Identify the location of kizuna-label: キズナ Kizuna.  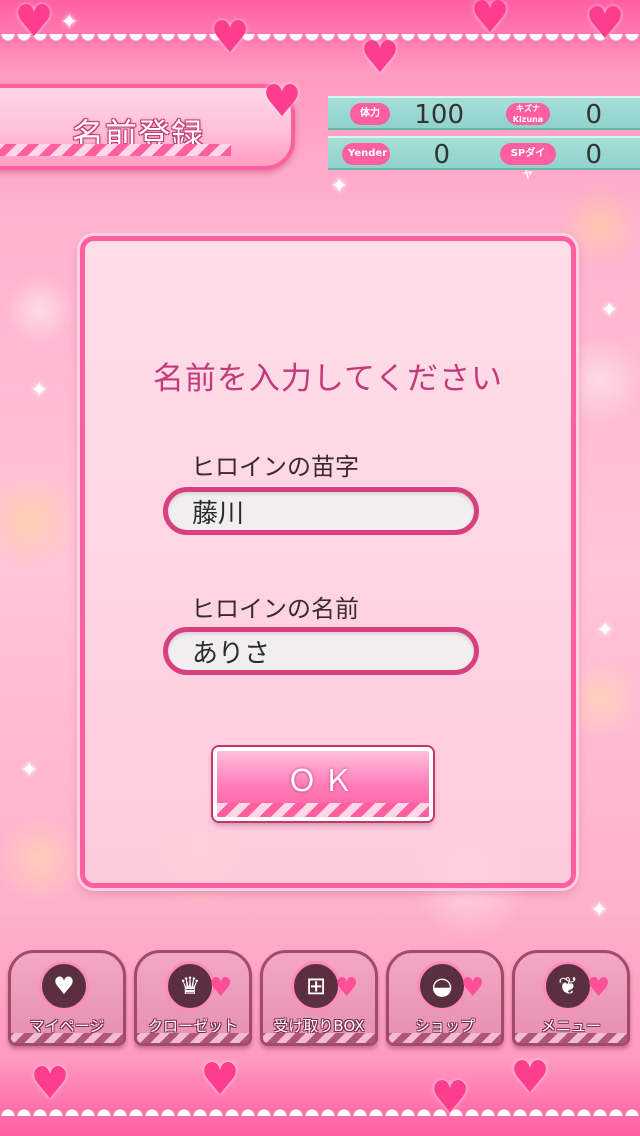
(528, 114).